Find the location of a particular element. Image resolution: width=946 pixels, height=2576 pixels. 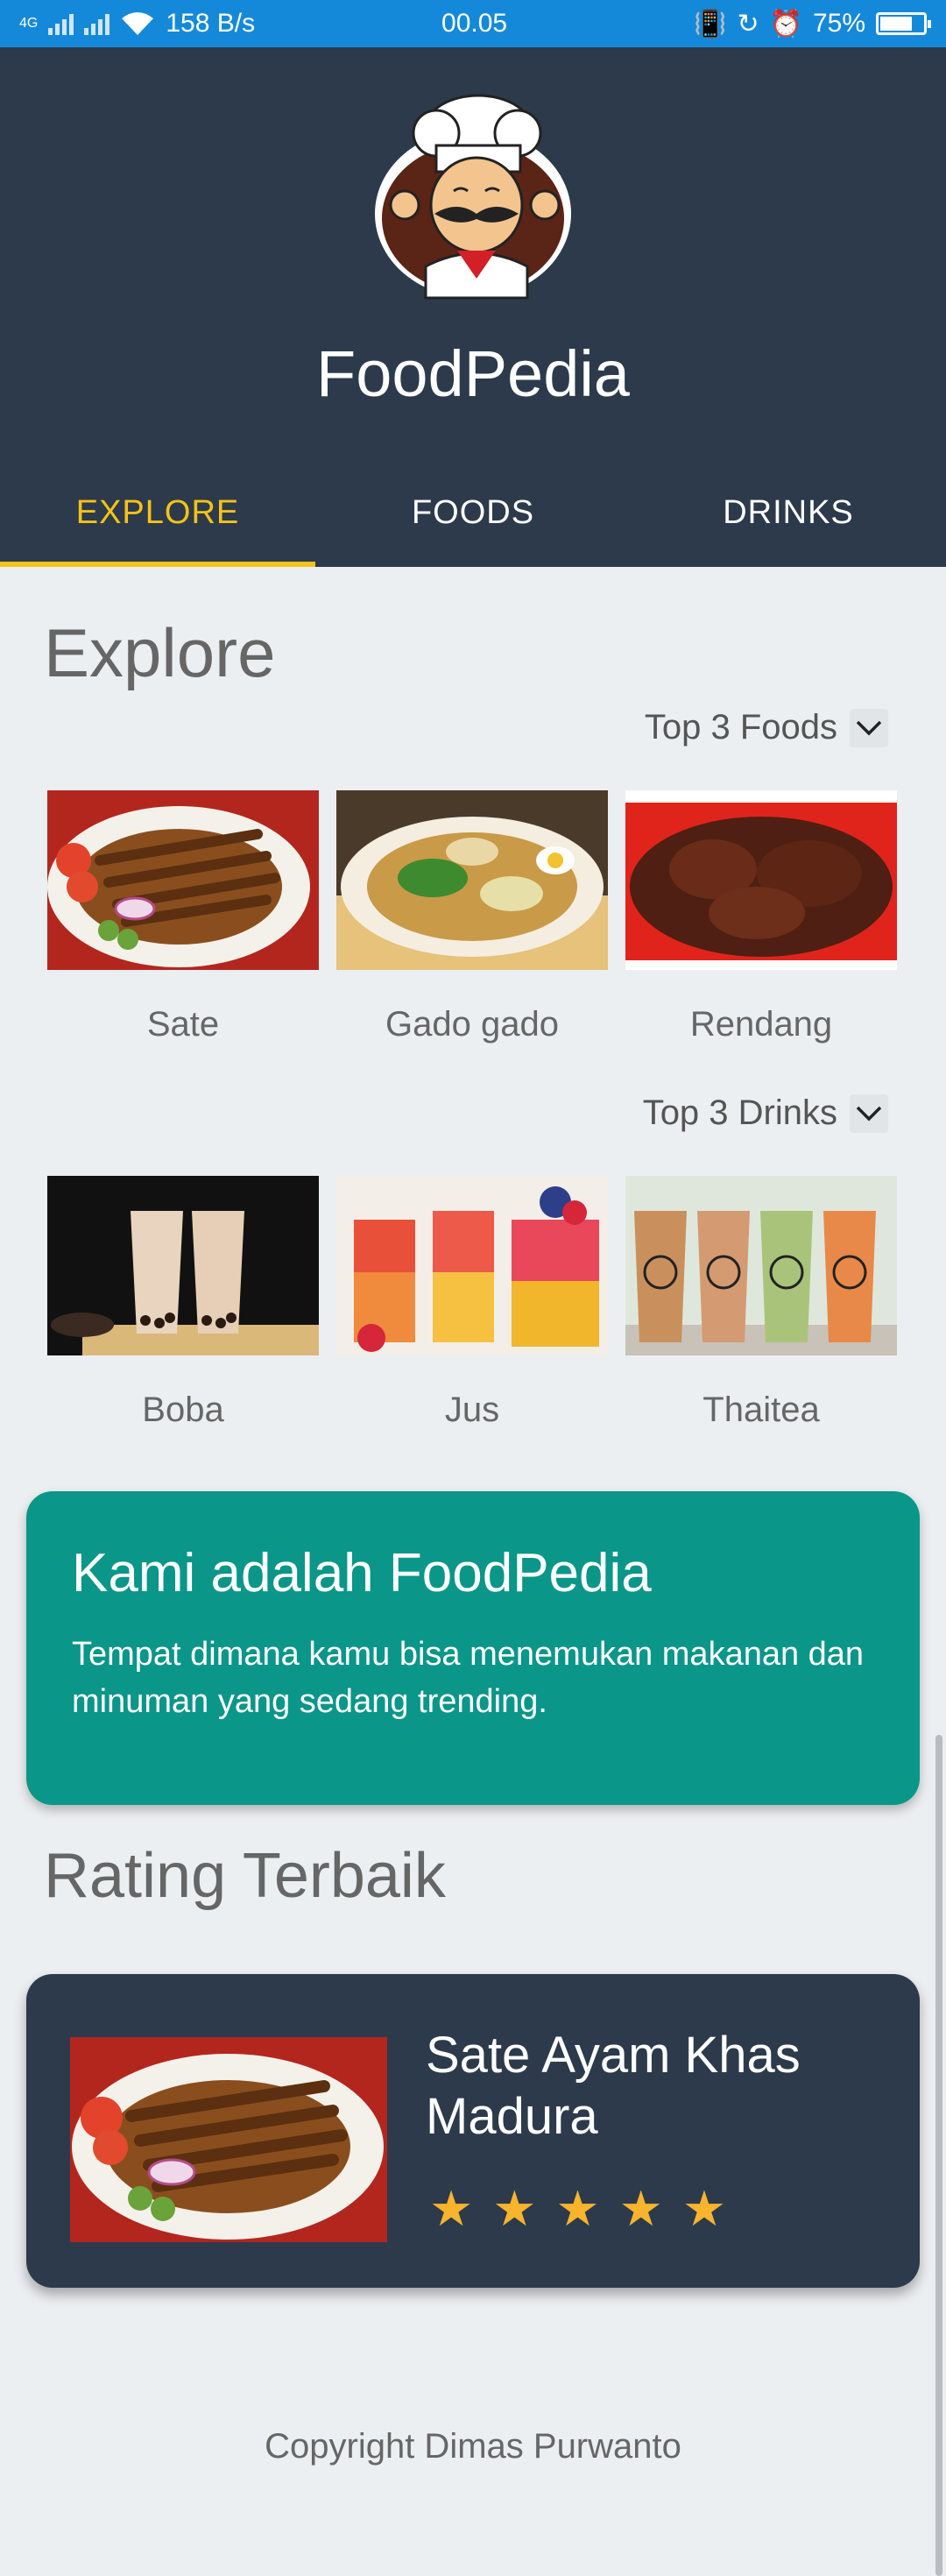

chef-logo is located at coordinates (473, 197).